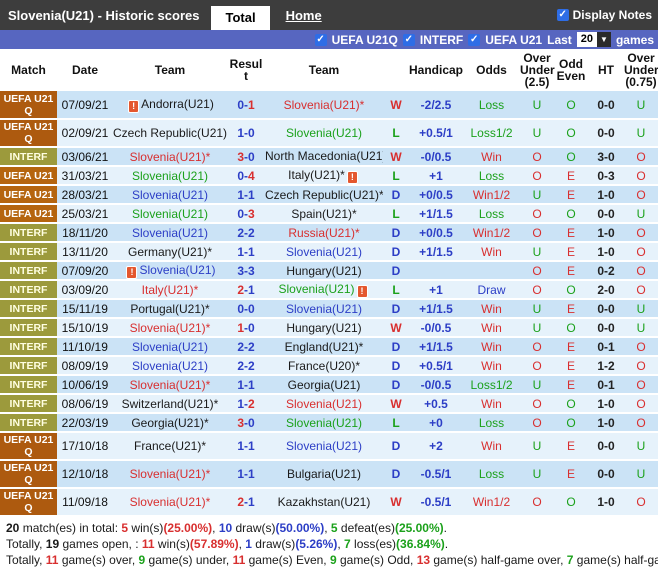 The image size is (658, 570). What do you see at coordinates (324, 385) in the screenshot?
I see `away-team-name: Georgia(U21)` at bounding box center [324, 385].